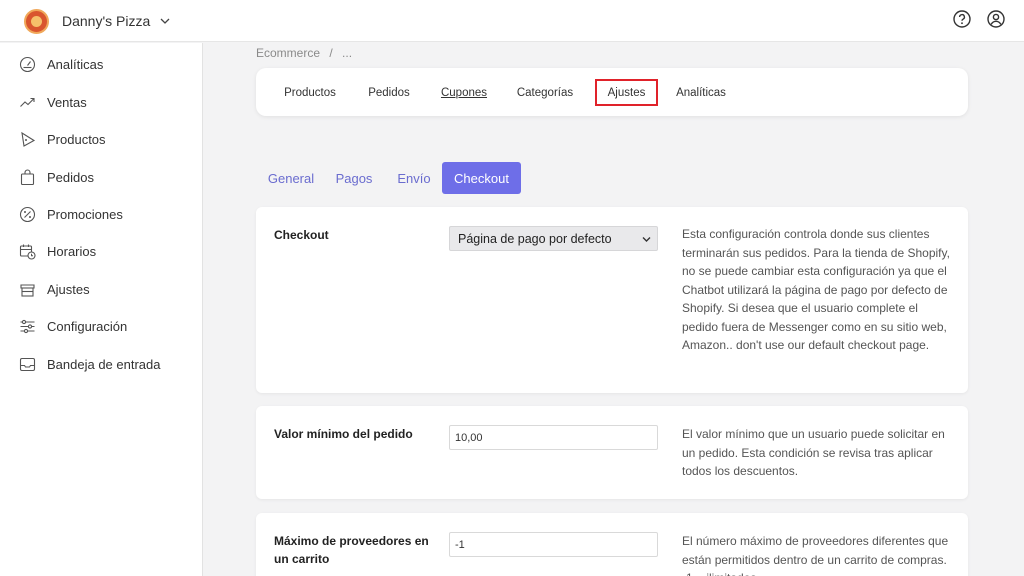 The width and height of the screenshot is (1024, 576). Describe the element at coordinates (996, 19) in the screenshot. I see `account-icon` at that location.